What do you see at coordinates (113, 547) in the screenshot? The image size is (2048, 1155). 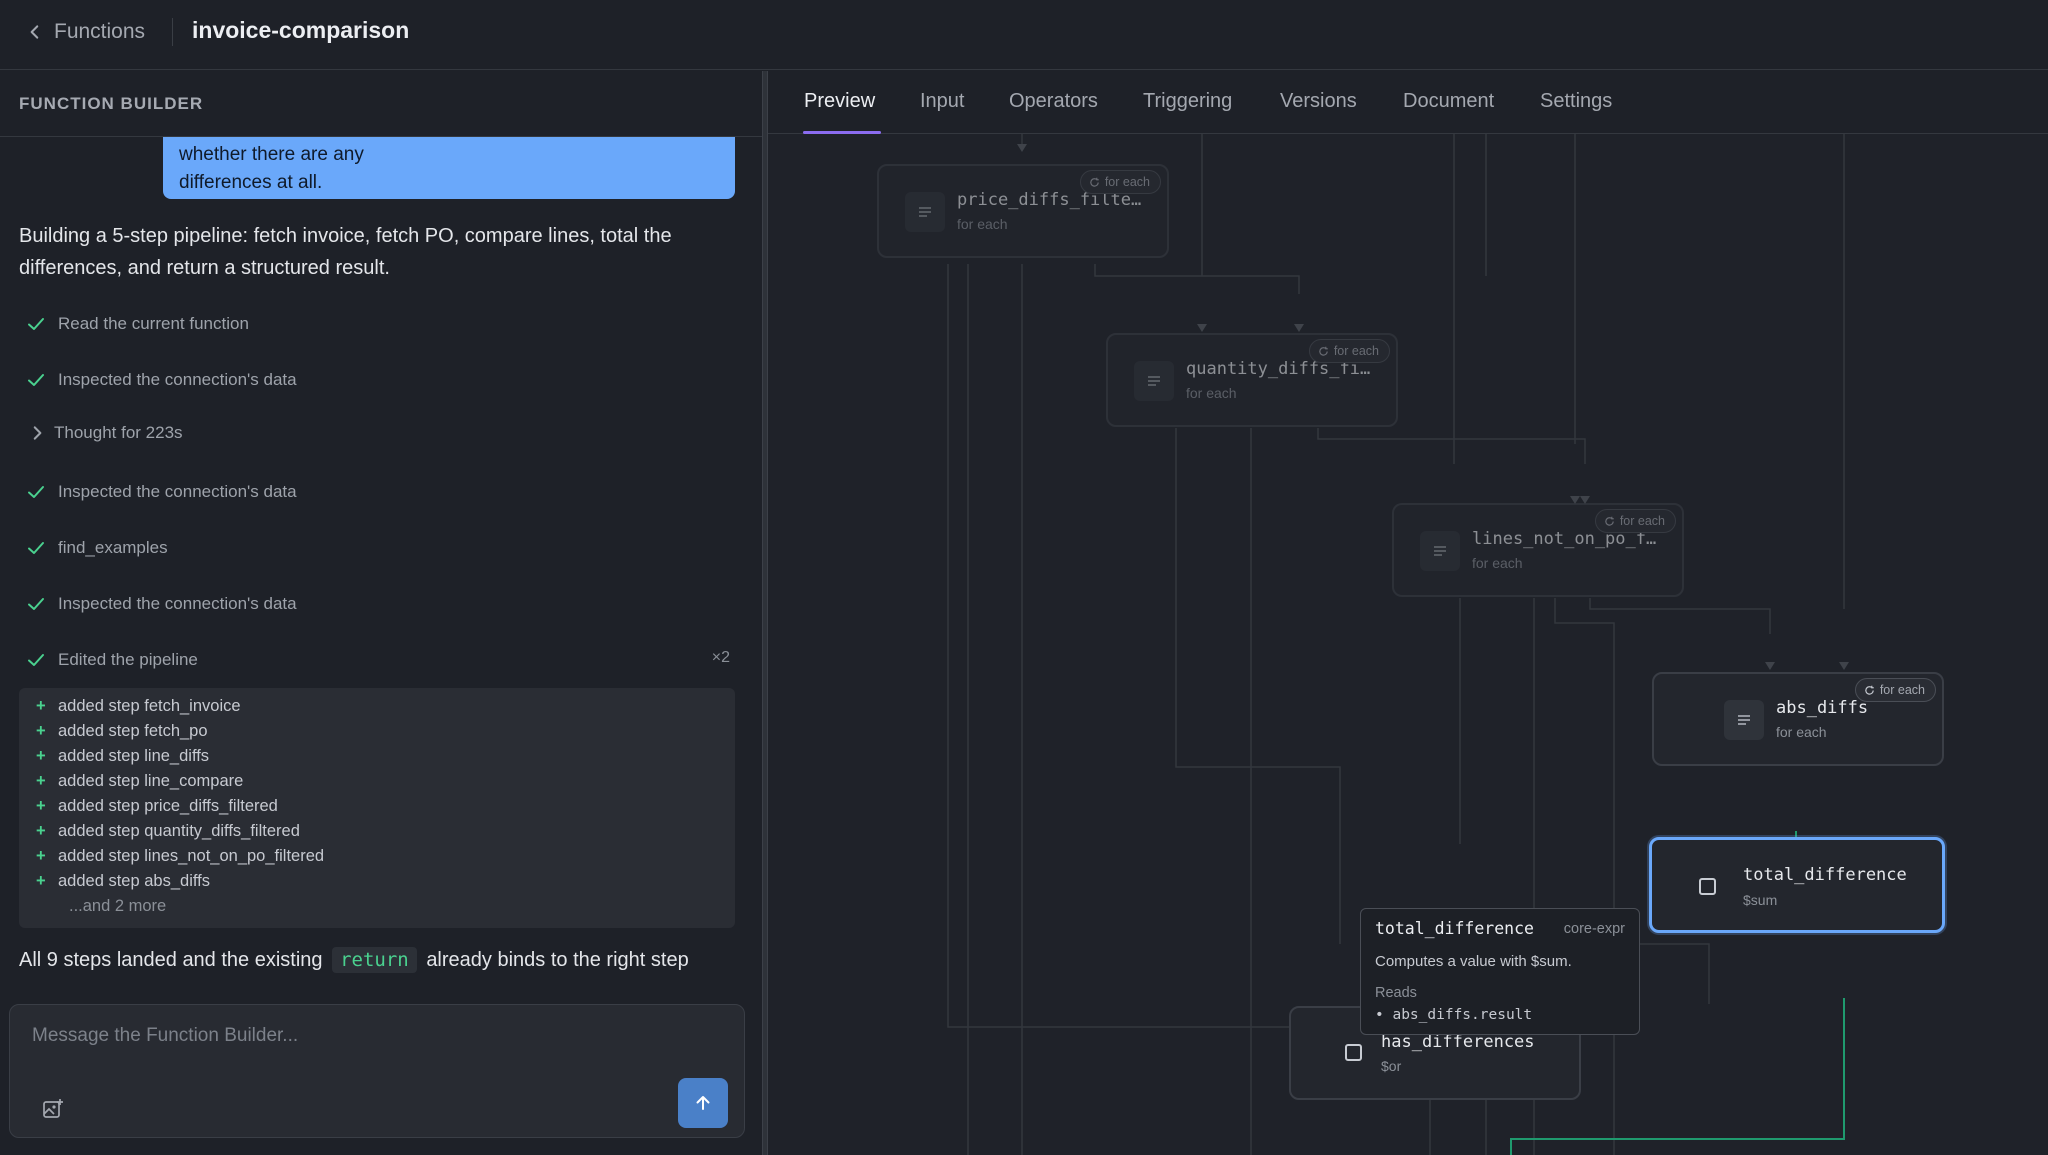 I see `step-label: find_examples` at bounding box center [113, 547].